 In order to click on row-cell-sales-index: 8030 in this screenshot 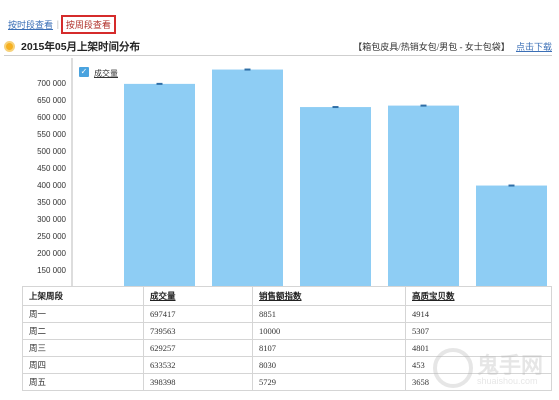, I will do `click(329, 365)`.